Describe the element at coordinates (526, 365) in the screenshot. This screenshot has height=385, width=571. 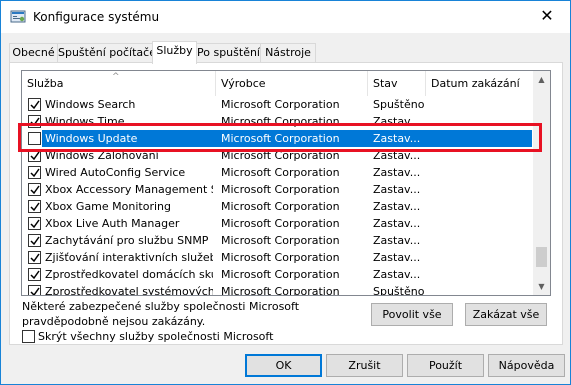
I see `help-button: Nápověda` at that location.